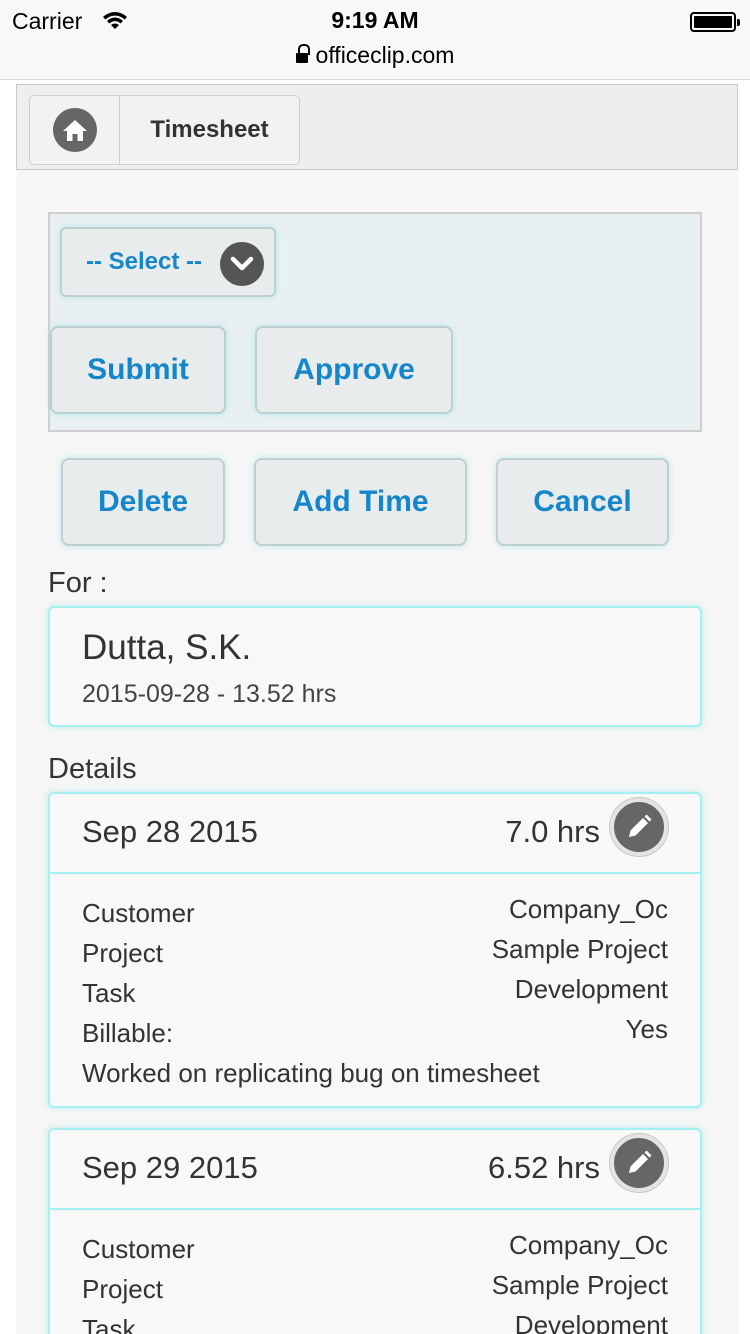 The image size is (750, 1334). What do you see at coordinates (385, 55) in the screenshot?
I see `url-text: officeclip.com` at bounding box center [385, 55].